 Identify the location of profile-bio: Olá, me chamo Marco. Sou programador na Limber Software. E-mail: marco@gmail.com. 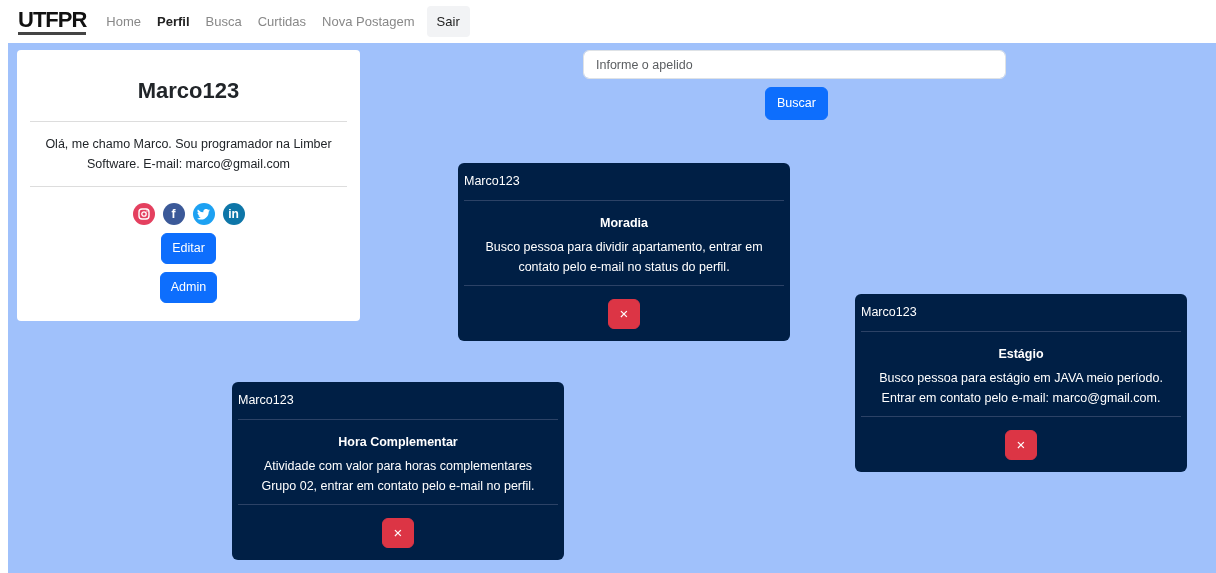
(188, 154).